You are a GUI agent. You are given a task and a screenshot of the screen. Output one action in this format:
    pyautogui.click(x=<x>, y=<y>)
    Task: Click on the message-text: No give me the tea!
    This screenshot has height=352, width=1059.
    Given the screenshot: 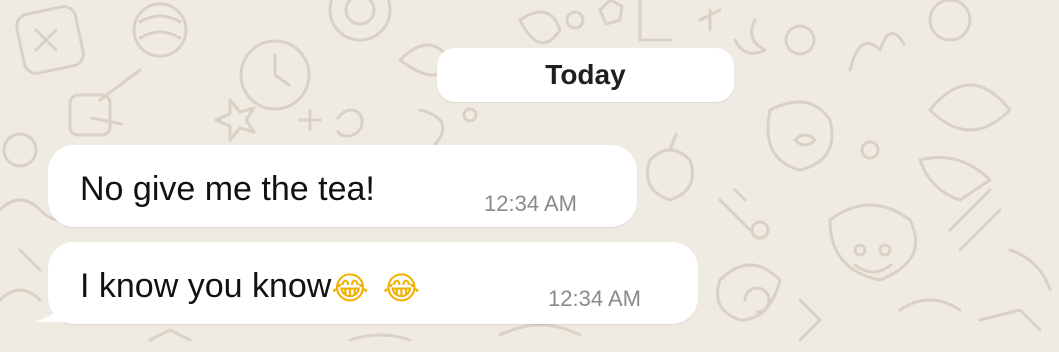 What is the action you would take?
    pyautogui.click(x=227, y=189)
    